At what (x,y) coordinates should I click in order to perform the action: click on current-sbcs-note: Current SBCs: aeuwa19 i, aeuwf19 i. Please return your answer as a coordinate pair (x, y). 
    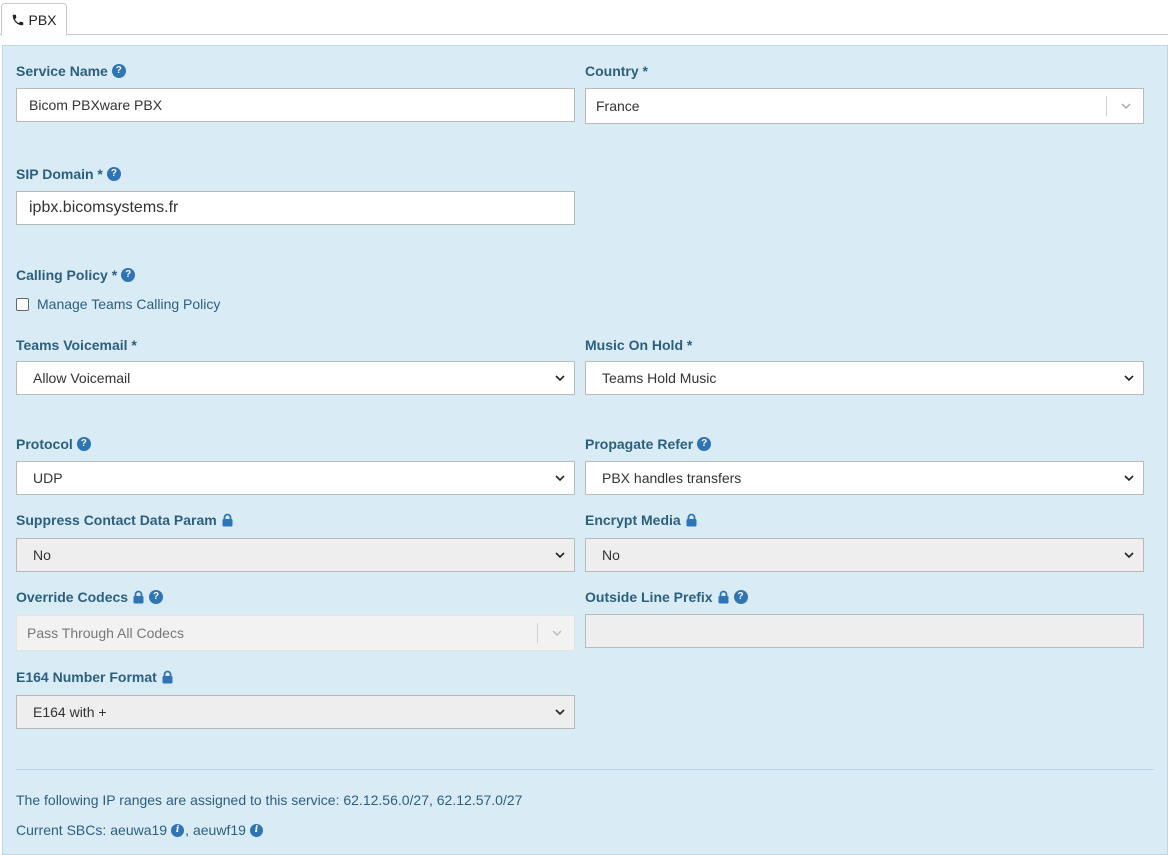
    Looking at the image, I should click on (139, 830).